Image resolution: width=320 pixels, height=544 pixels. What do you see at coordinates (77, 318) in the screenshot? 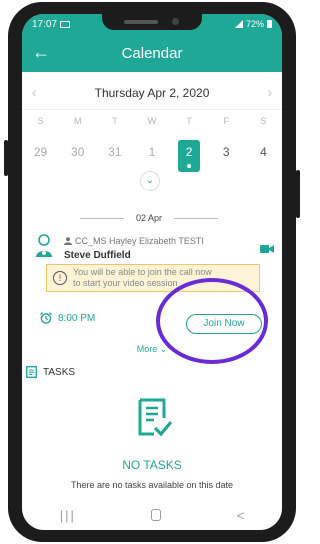
I see `appointment-time: 8:00 PM` at bounding box center [77, 318].